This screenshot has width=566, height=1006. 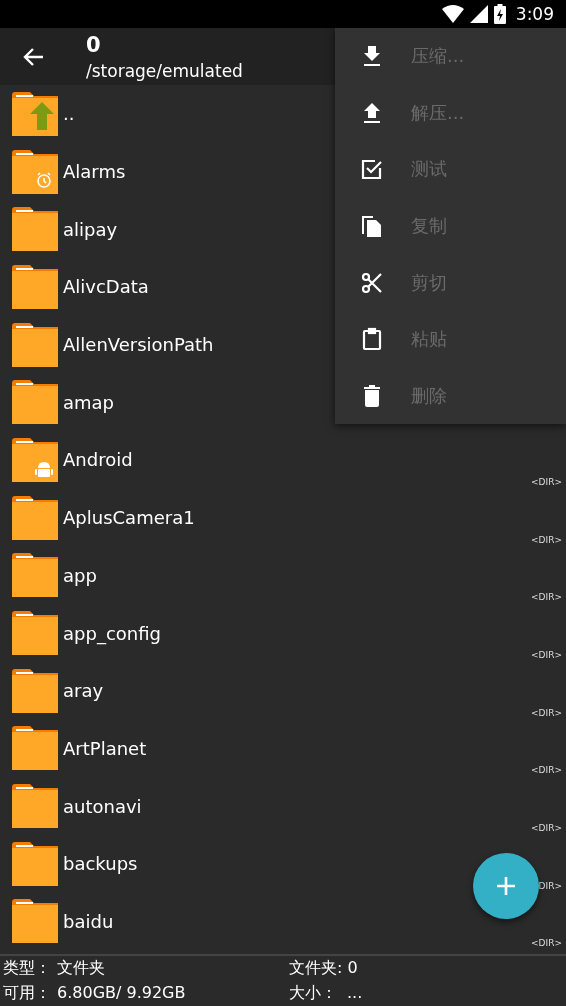 I want to click on folder-name: baidu, so click(x=88, y=921).